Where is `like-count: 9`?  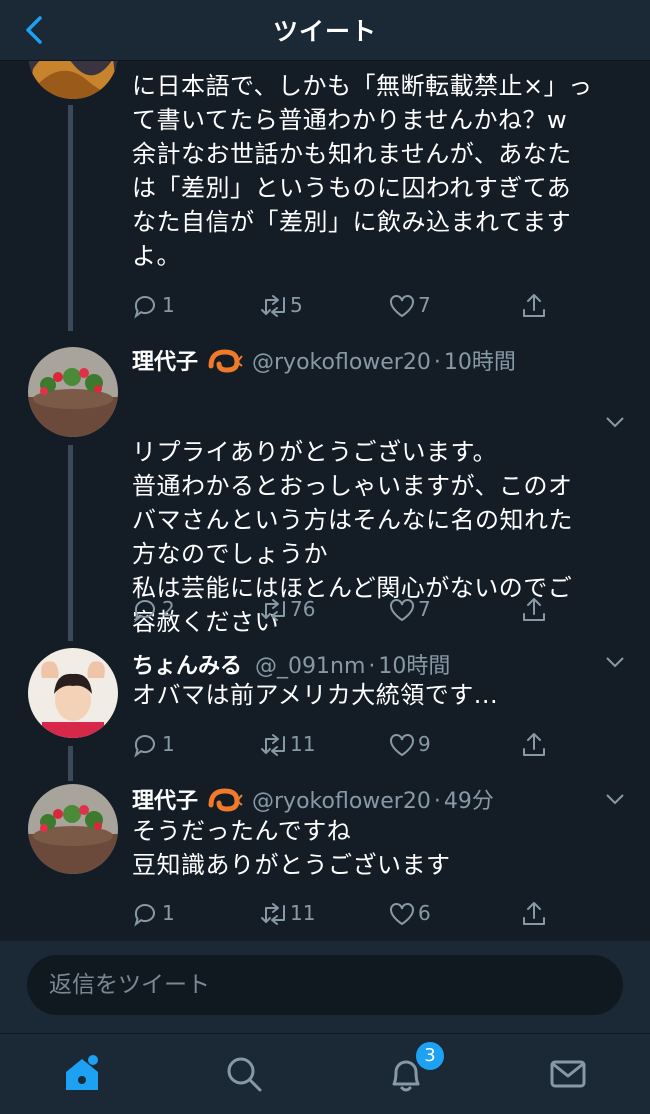
like-count: 9 is located at coordinates (424, 744).